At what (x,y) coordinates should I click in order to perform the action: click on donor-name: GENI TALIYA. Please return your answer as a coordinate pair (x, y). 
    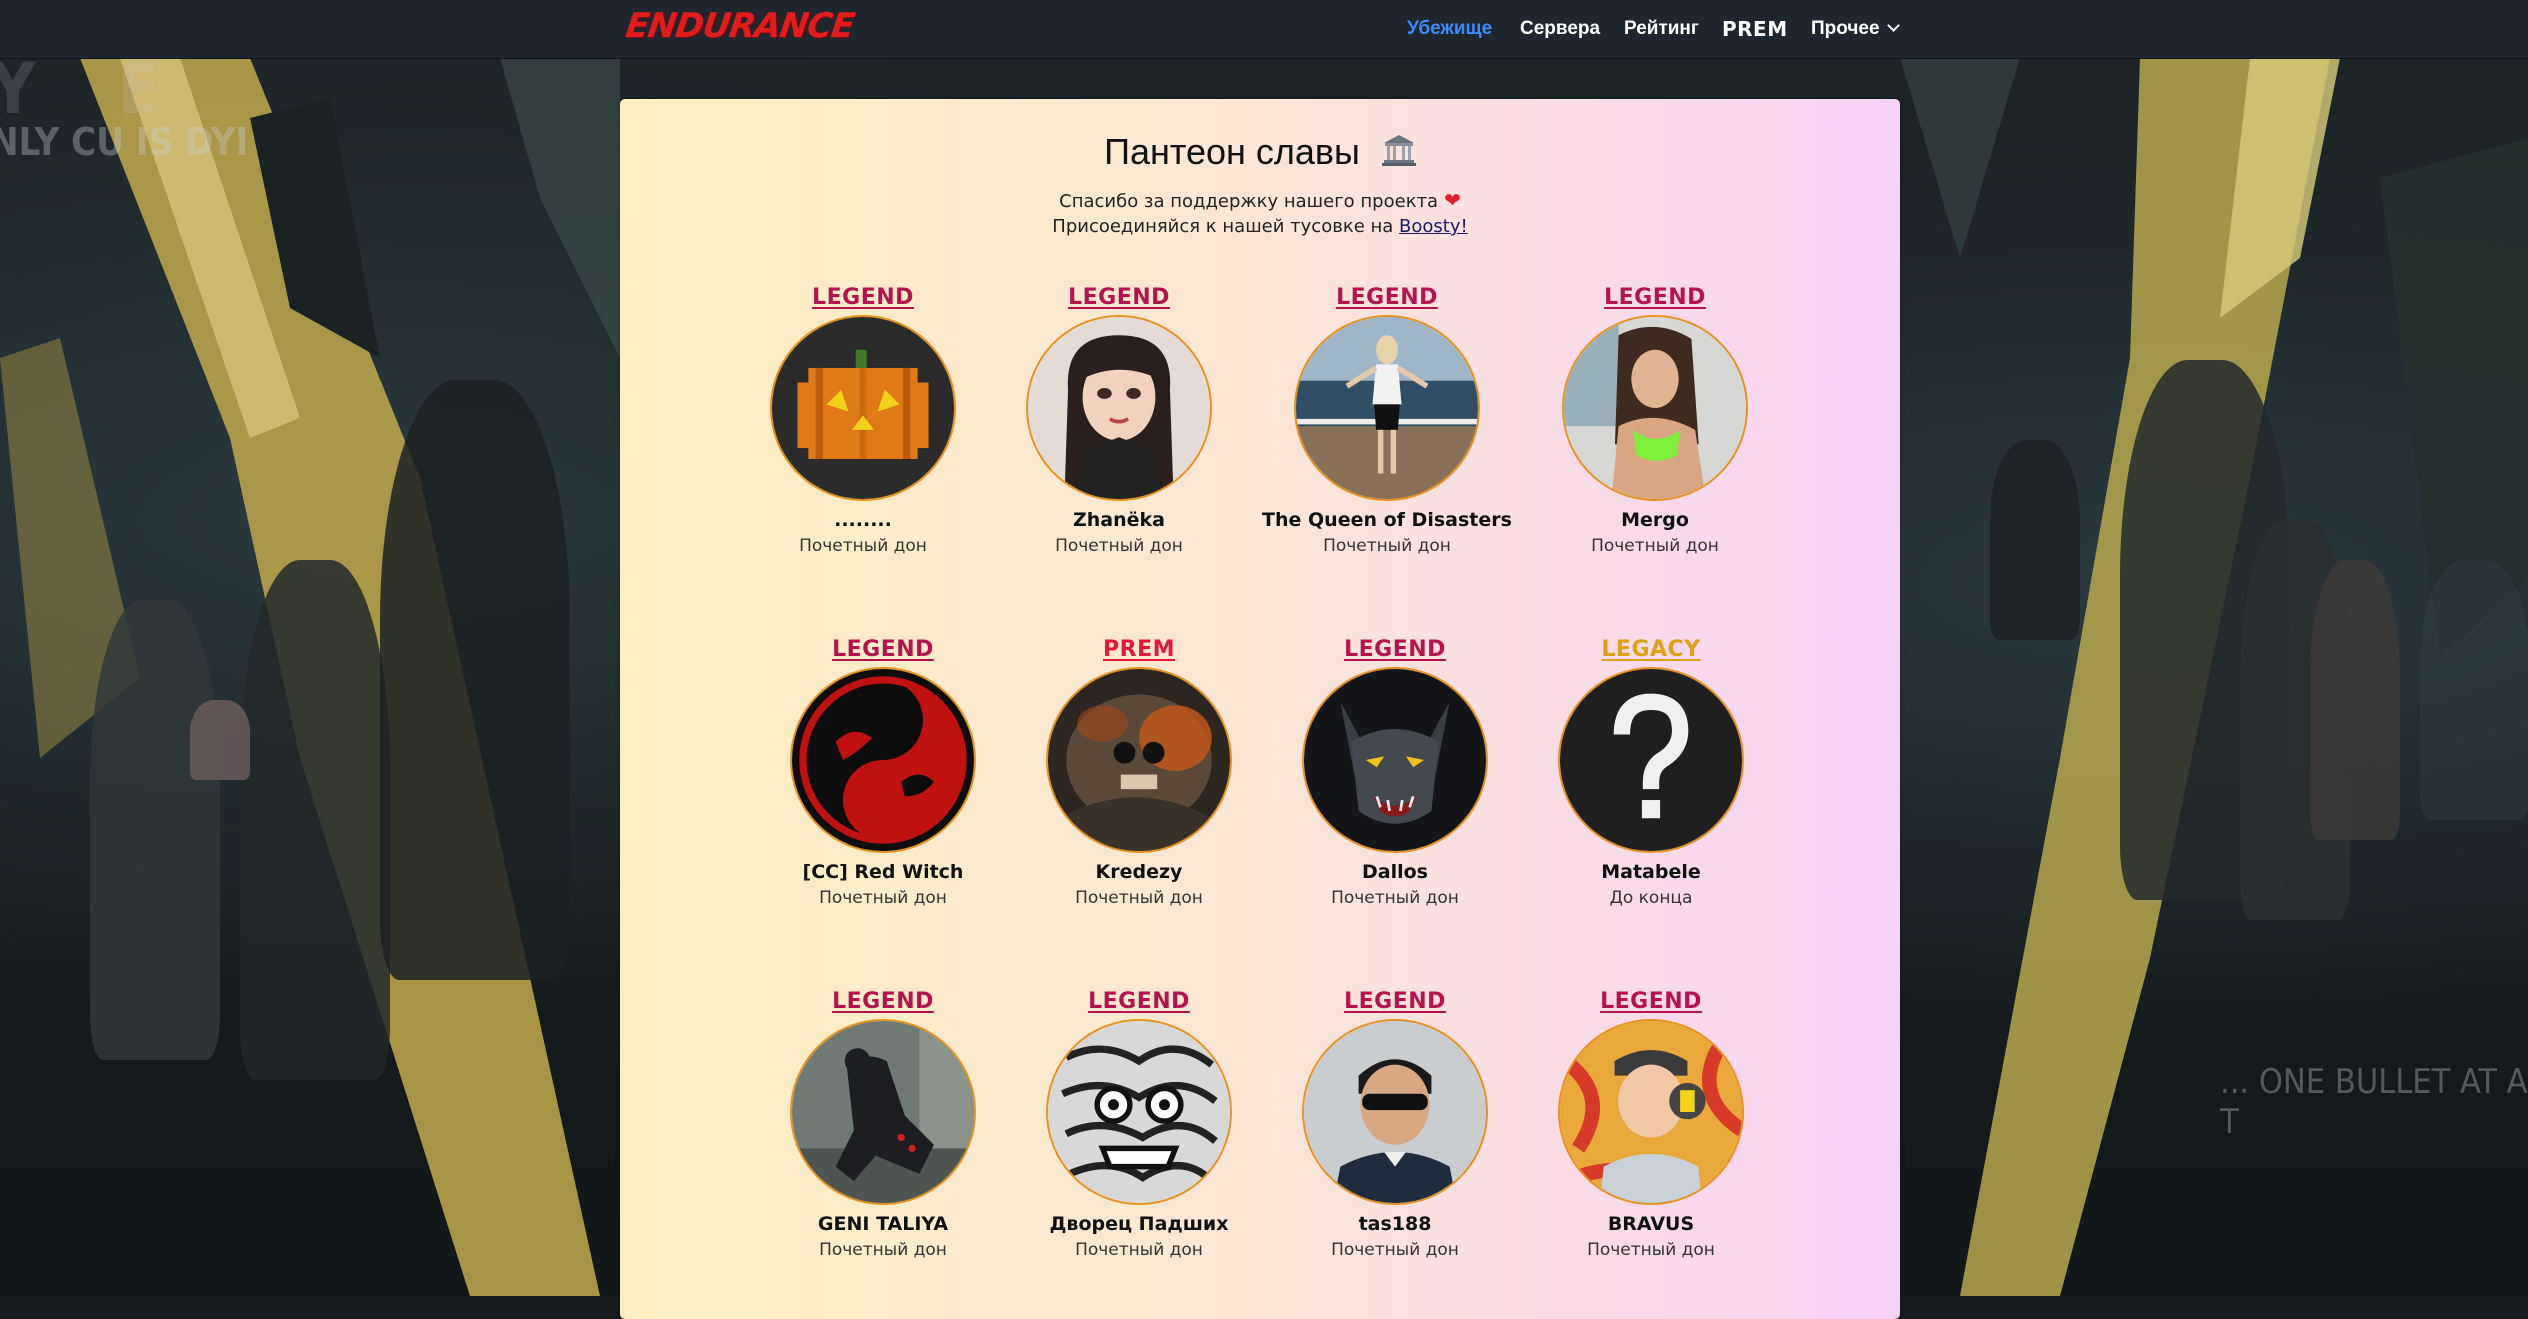
    Looking at the image, I should click on (883, 1224).